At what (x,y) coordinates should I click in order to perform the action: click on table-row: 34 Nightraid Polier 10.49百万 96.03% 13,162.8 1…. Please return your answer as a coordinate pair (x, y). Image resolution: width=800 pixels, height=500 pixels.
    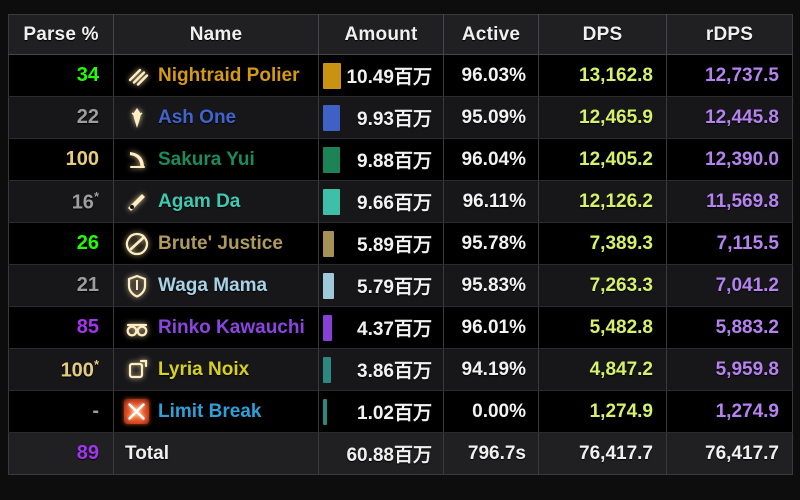
    Looking at the image, I should click on (400, 75).